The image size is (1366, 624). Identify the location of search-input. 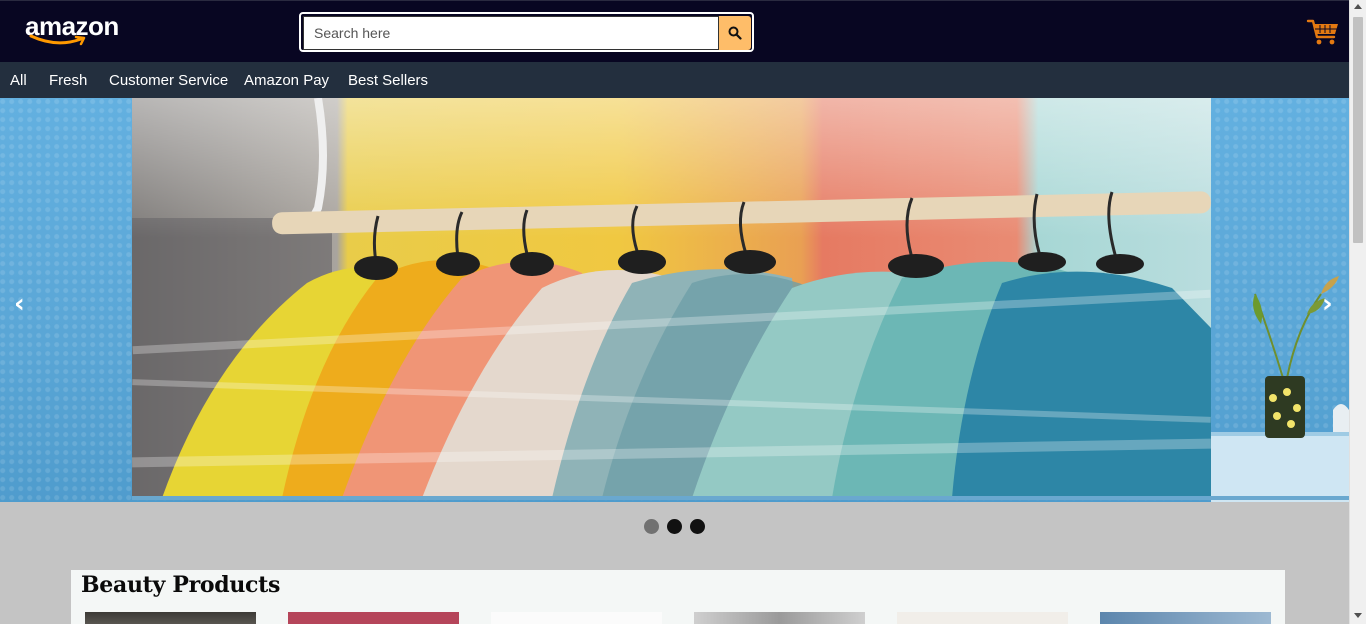
(511, 33).